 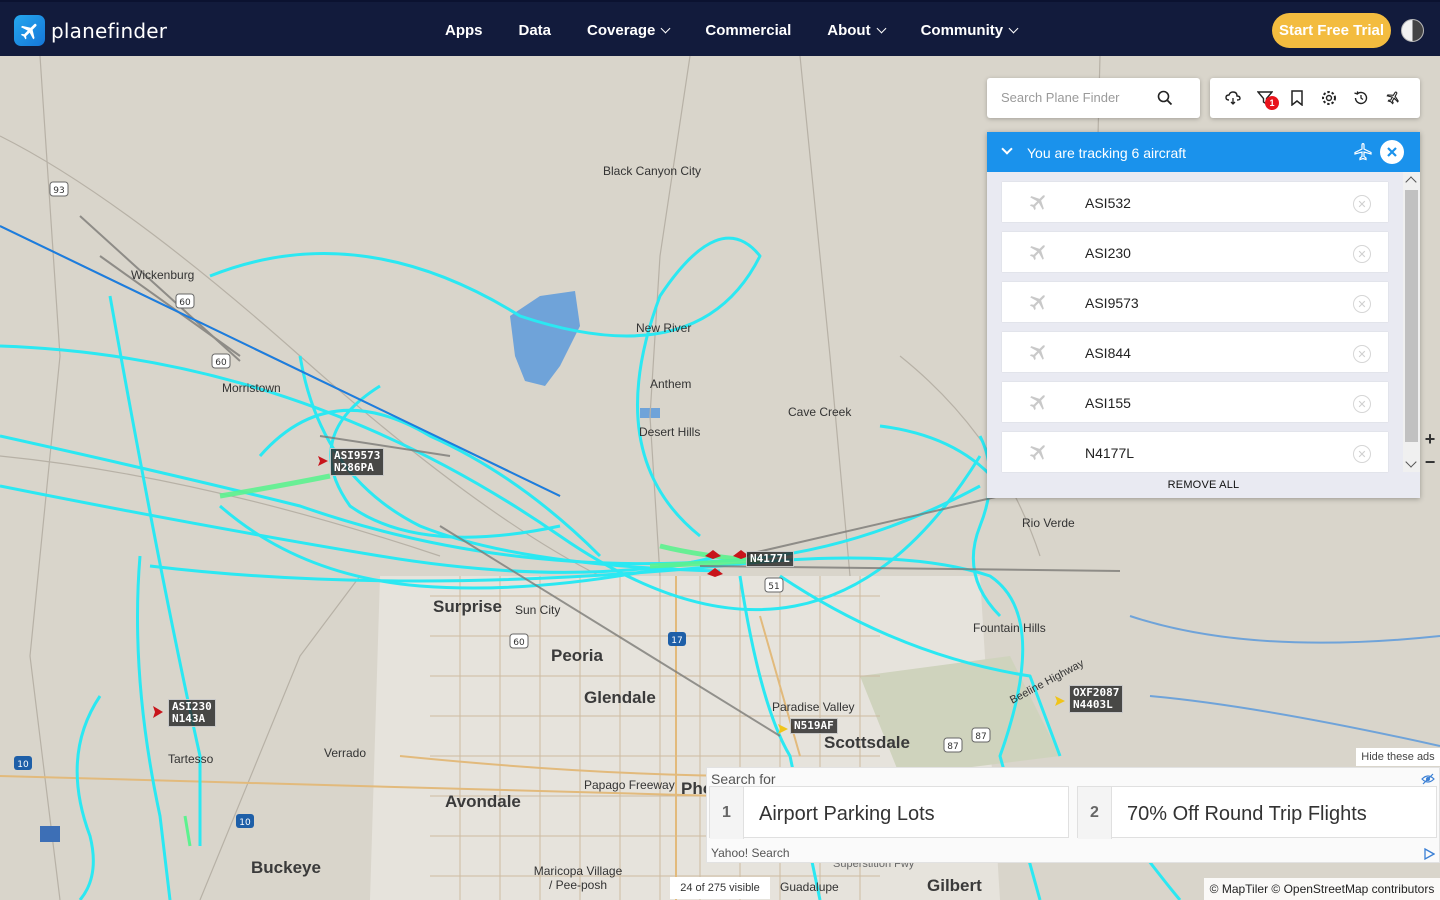 I want to click on tracked-aircraft-row: ASI155 ✕, so click(x=1195, y=402).